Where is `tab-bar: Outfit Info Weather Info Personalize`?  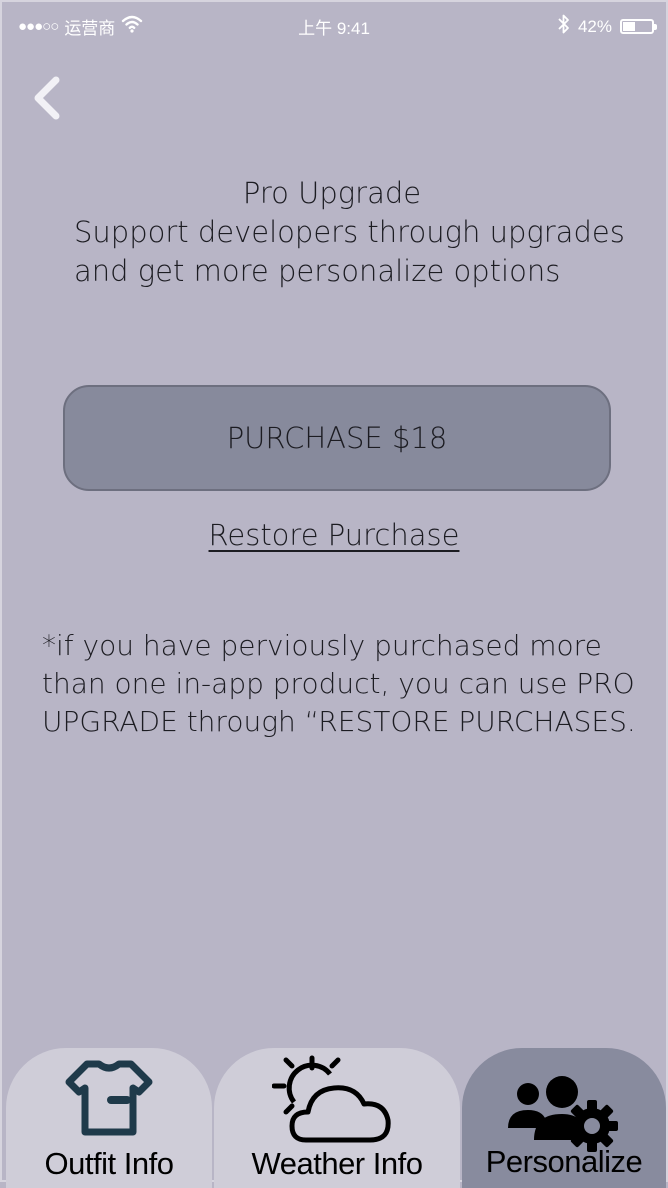 tab-bar: Outfit Info Weather Info Personalize is located at coordinates (334, 1118).